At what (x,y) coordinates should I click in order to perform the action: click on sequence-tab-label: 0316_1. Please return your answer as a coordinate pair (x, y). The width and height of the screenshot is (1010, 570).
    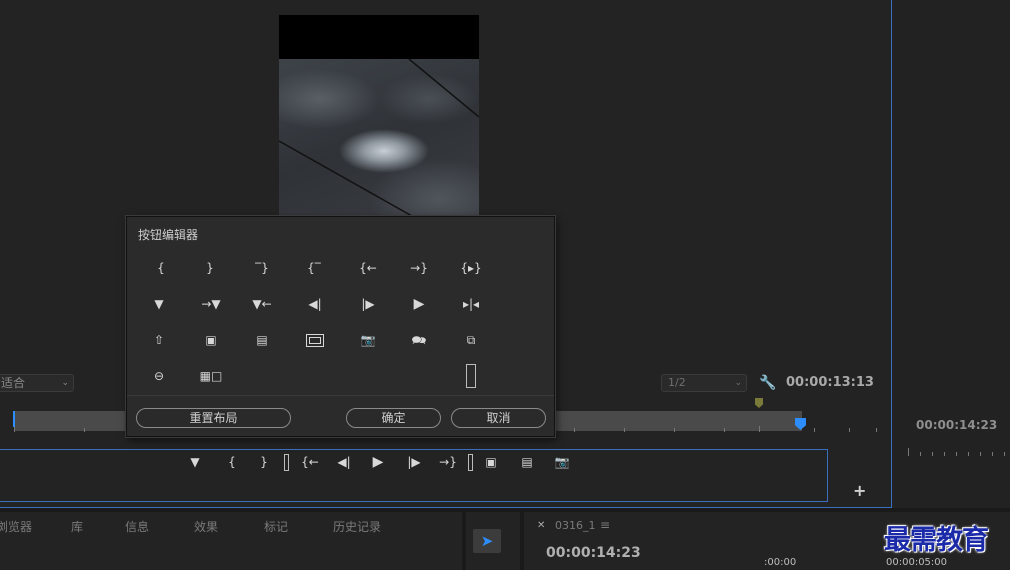
    Looking at the image, I should click on (575, 525).